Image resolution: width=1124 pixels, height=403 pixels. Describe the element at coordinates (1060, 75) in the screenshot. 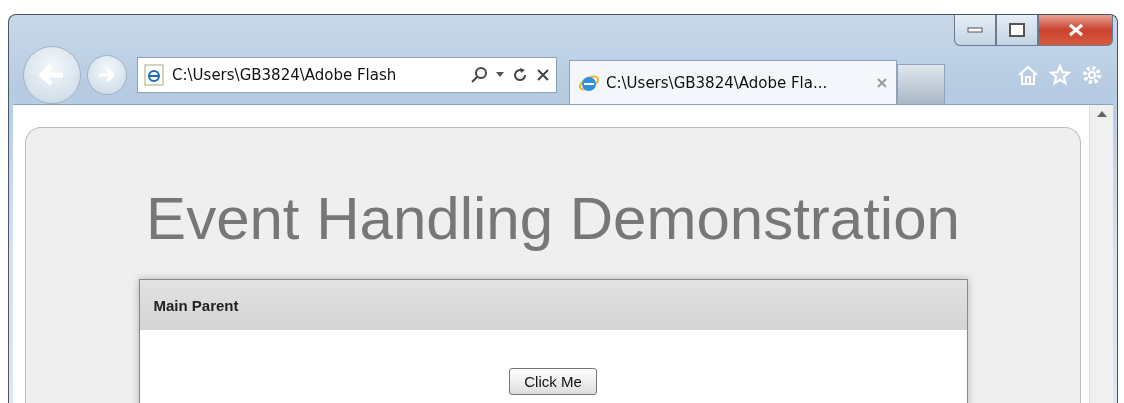

I see `star-icon` at that location.